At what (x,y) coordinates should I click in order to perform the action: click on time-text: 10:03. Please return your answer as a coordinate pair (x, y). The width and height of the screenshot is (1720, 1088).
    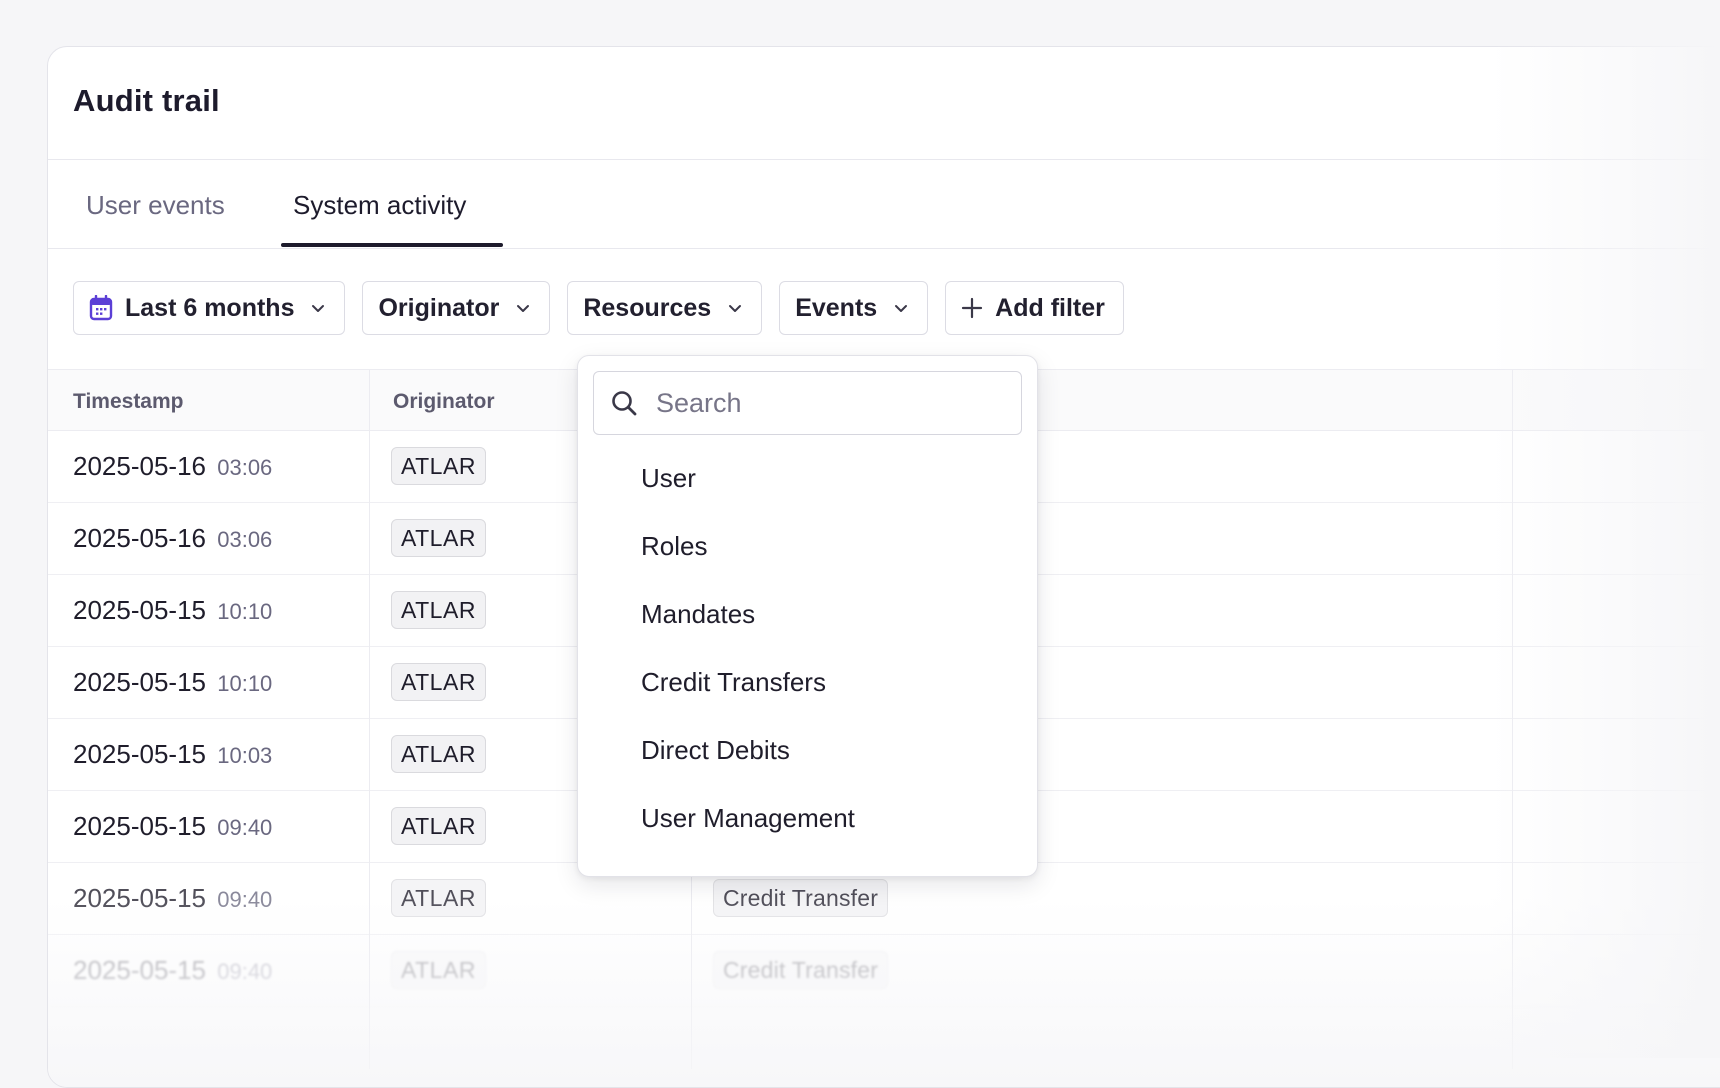
    Looking at the image, I should click on (245, 755).